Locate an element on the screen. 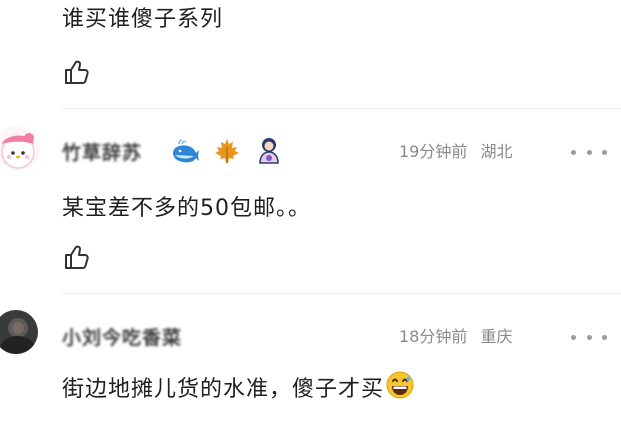 The image size is (621, 424). comment-location: 湖北 is located at coordinates (496, 151).